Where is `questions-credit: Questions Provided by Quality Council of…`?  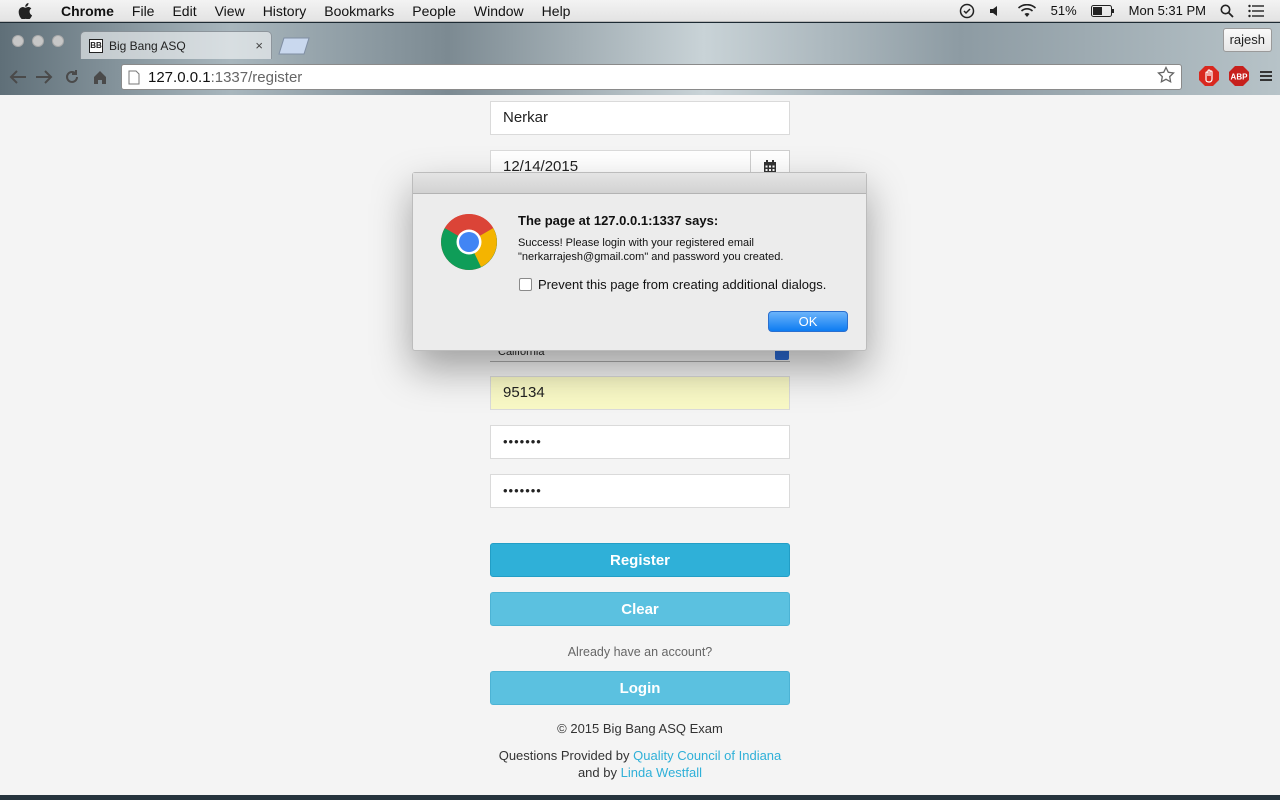 questions-credit: Questions Provided by Quality Council of… is located at coordinates (640, 755).